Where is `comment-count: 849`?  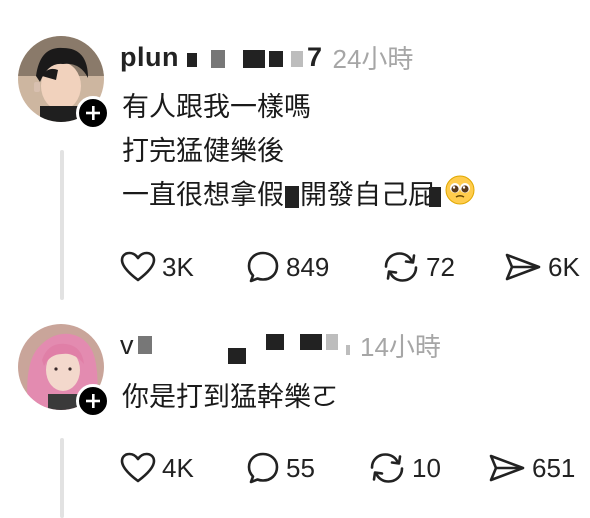
comment-count: 849 is located at coordinates (308, 266).